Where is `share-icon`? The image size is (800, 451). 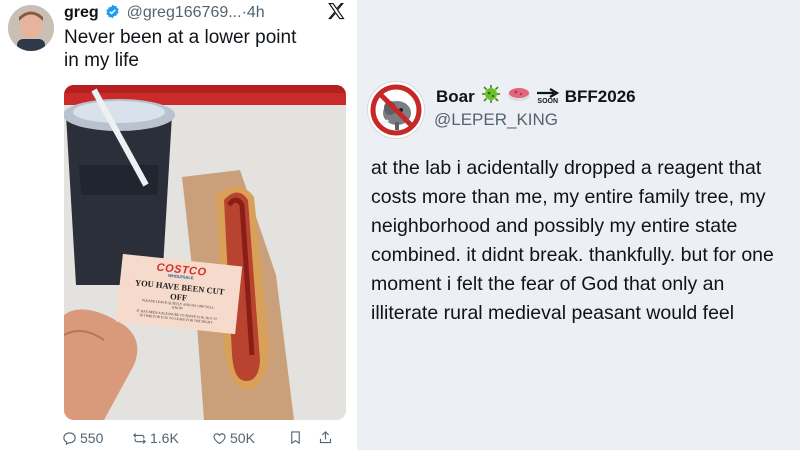
share-icon is located at coordinates (325, 437).